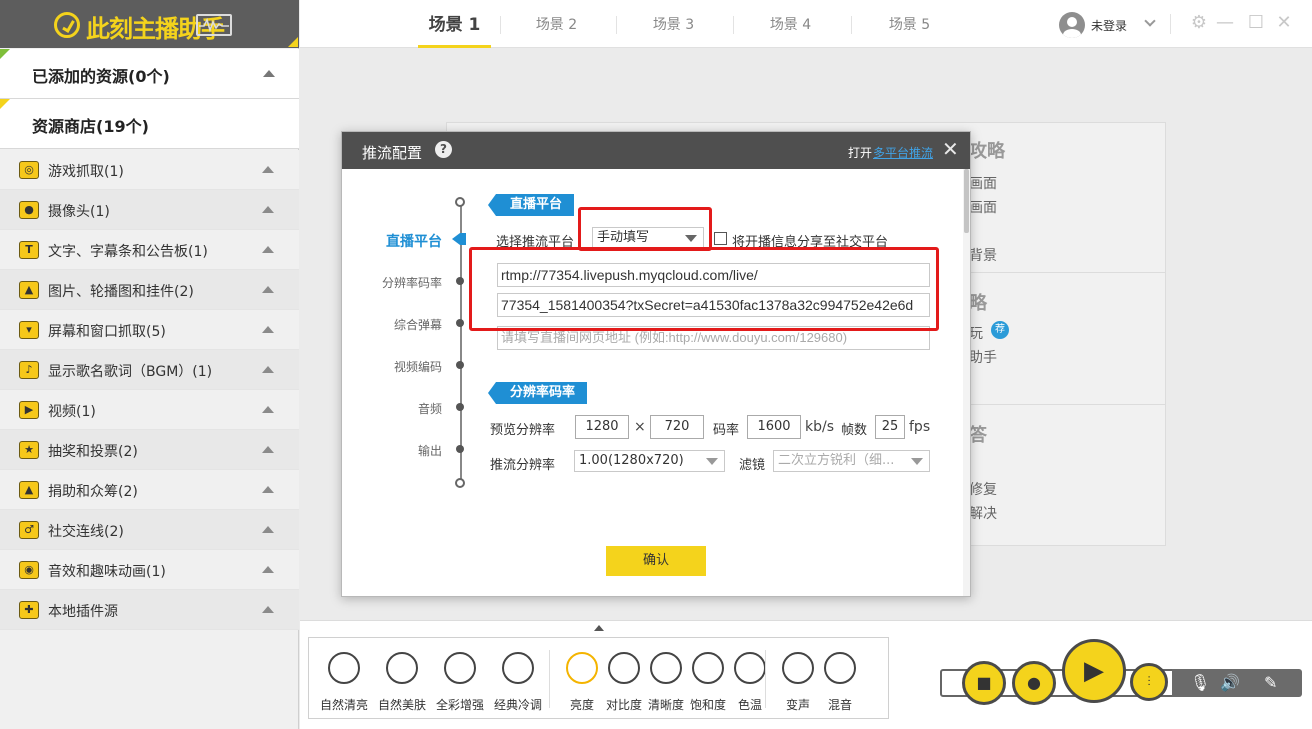 Image resolution: width=1312 pixels, height=729 pixels. What do you see at coordinates (649, 461) in the screenshot?
I see `push-resolution-select: 1.00(1280x720)` at bounding box center [649, 461].